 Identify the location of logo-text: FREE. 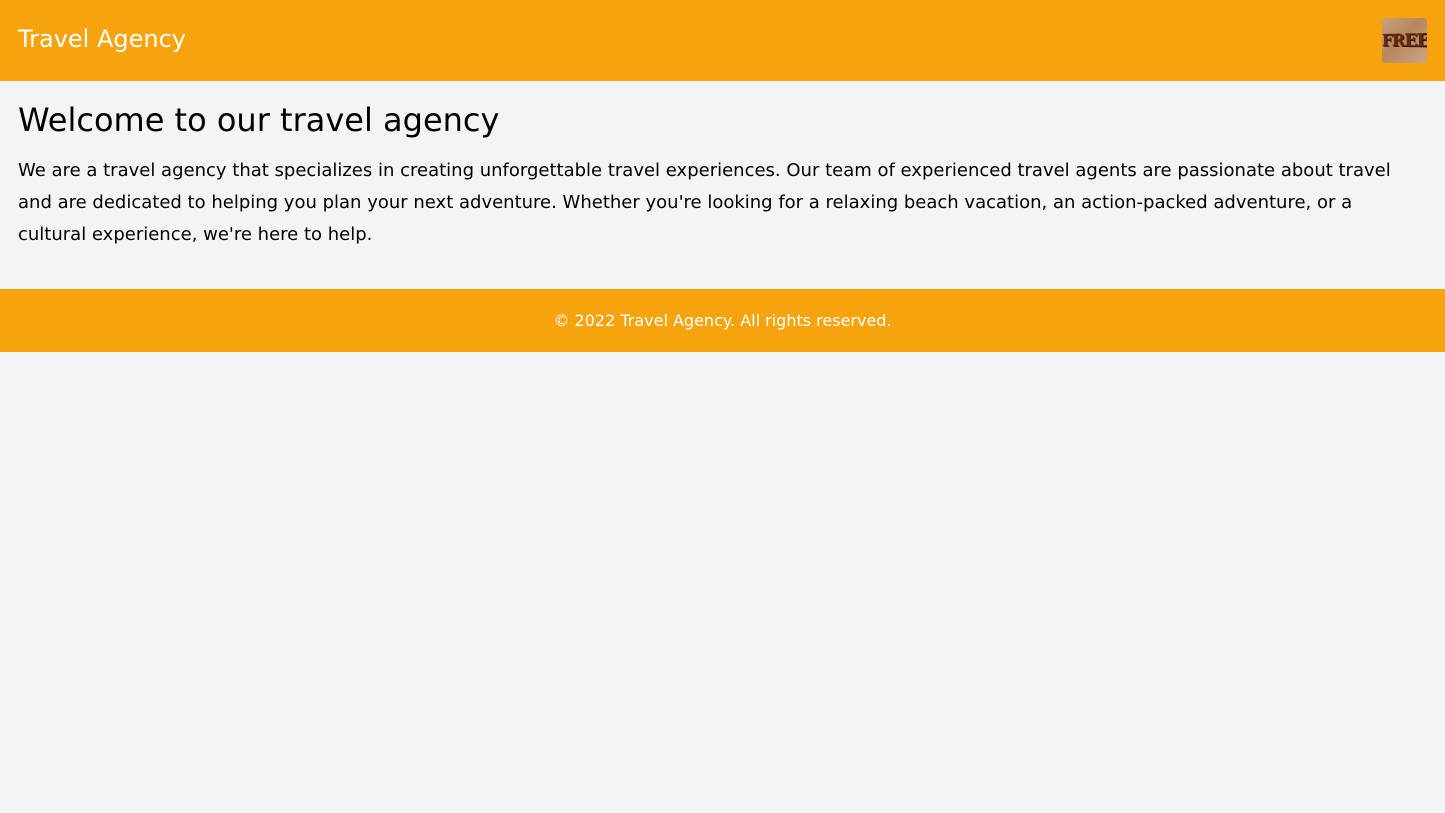
(1404, 40).